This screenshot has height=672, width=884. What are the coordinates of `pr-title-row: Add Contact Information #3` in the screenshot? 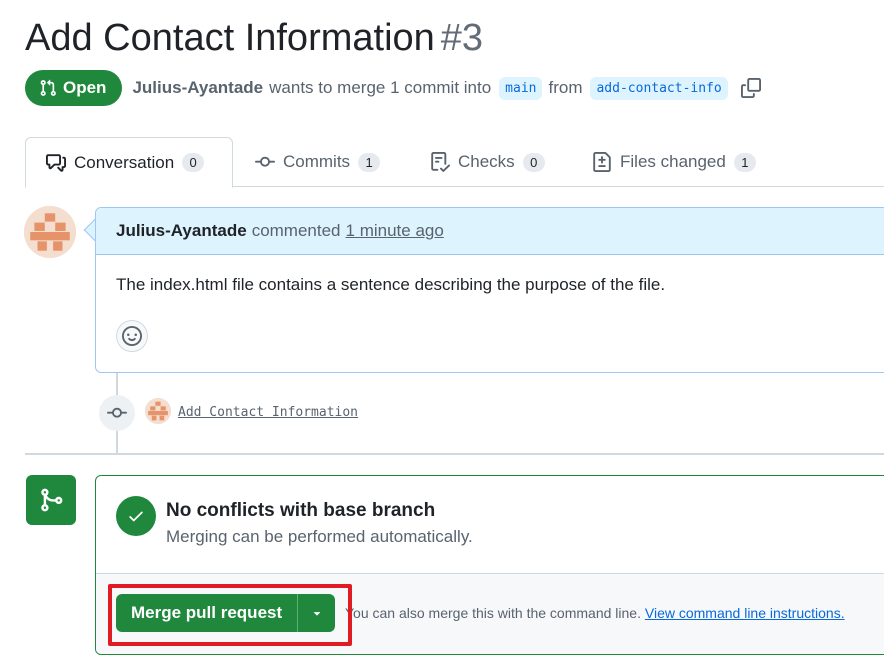 It's located at (254, 38).